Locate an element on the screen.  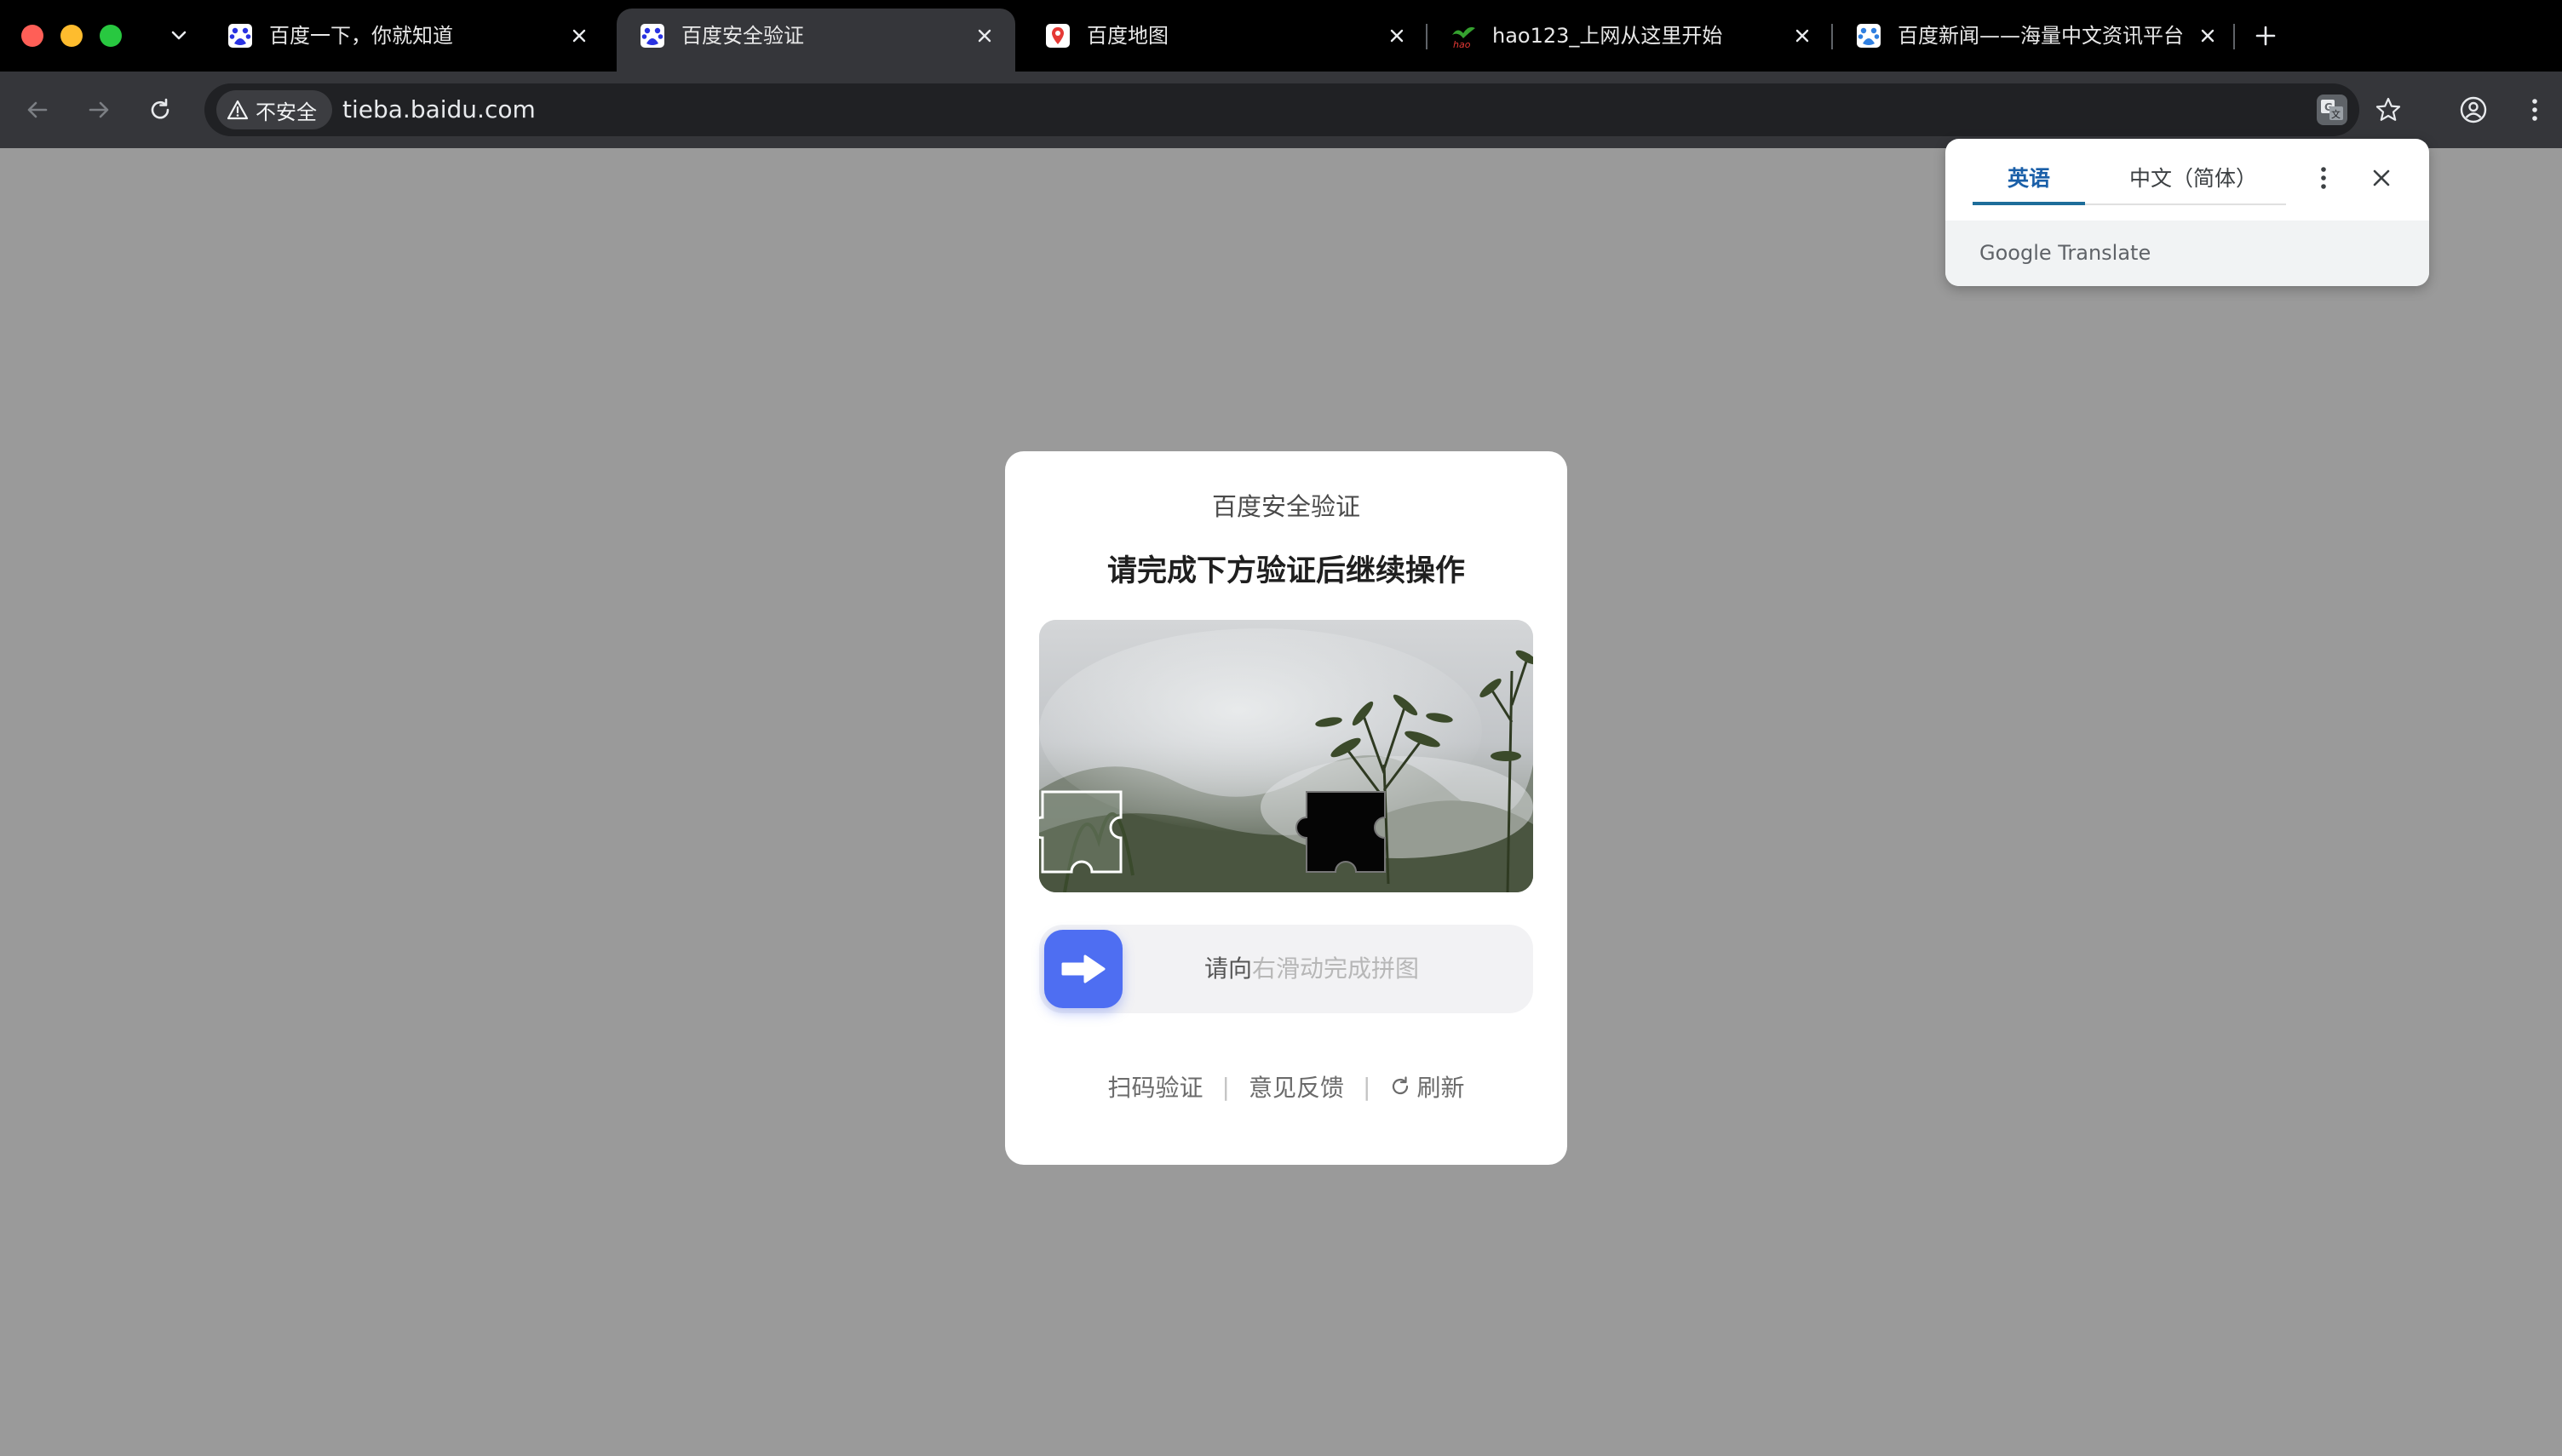
puzzle-image is located at coordinates (1286, 756).